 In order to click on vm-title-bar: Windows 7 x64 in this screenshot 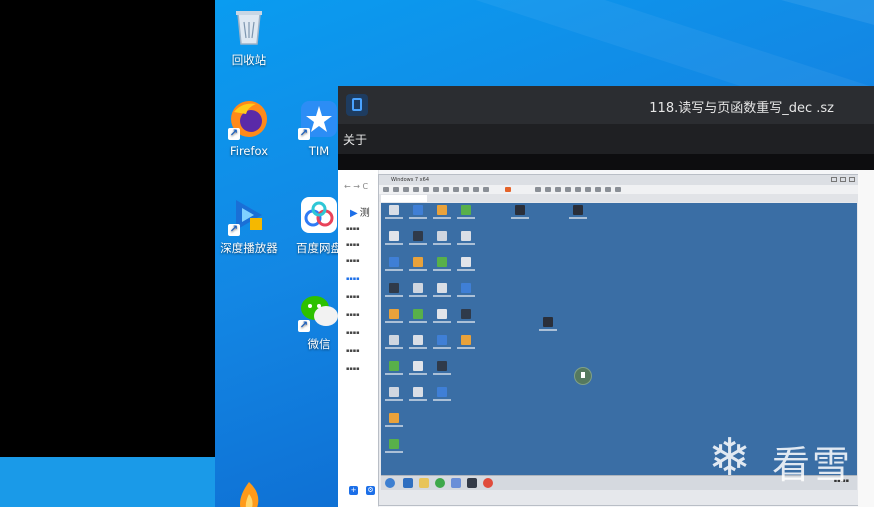, I will do `click(619, 180)`.